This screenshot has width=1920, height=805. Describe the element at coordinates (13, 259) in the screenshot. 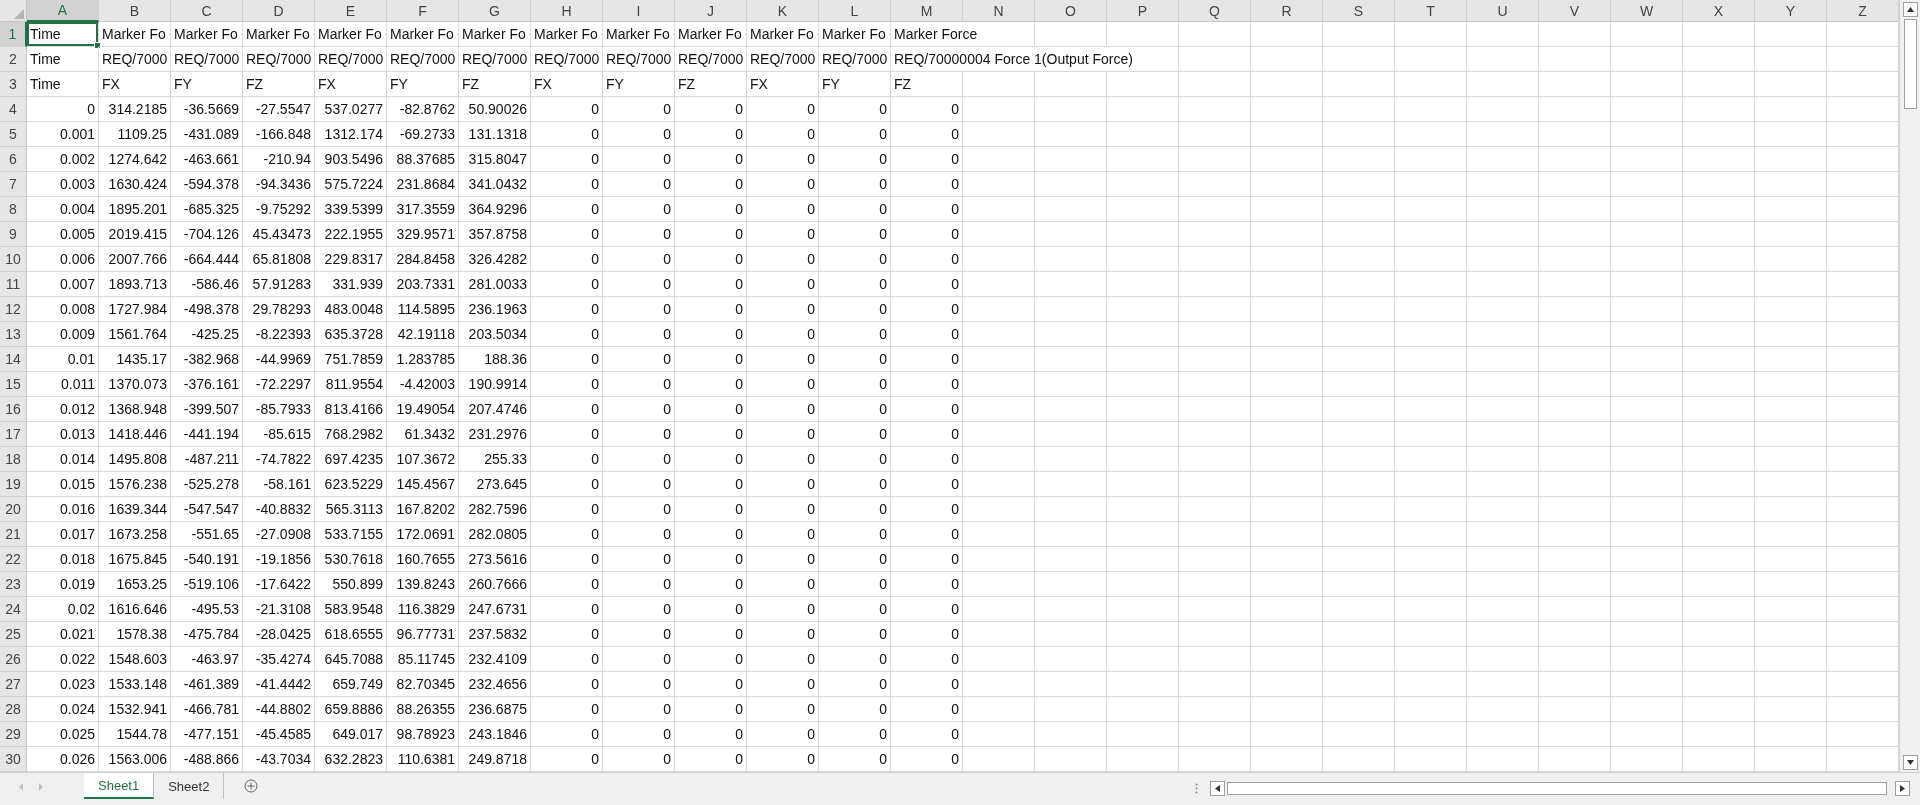

I see `row-header: 10` at that location.